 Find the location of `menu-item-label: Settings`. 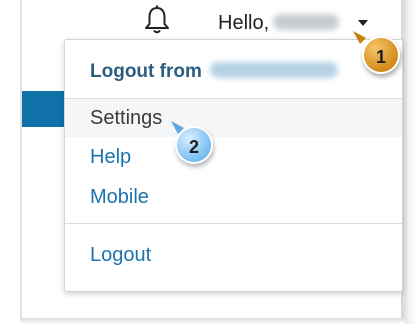

menu-item-label: Settings is located at coordinates (126, 118).